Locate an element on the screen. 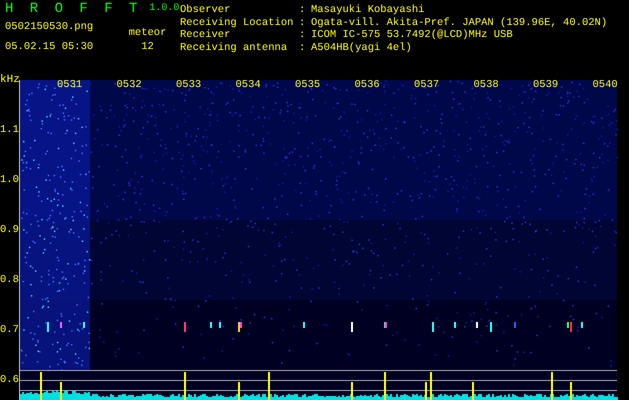 The height and width of the screenshot is (400, 629). info-value: ICOM IC-575 53.7492(@LCD)MHz USB is located at coordinates (412, 35).